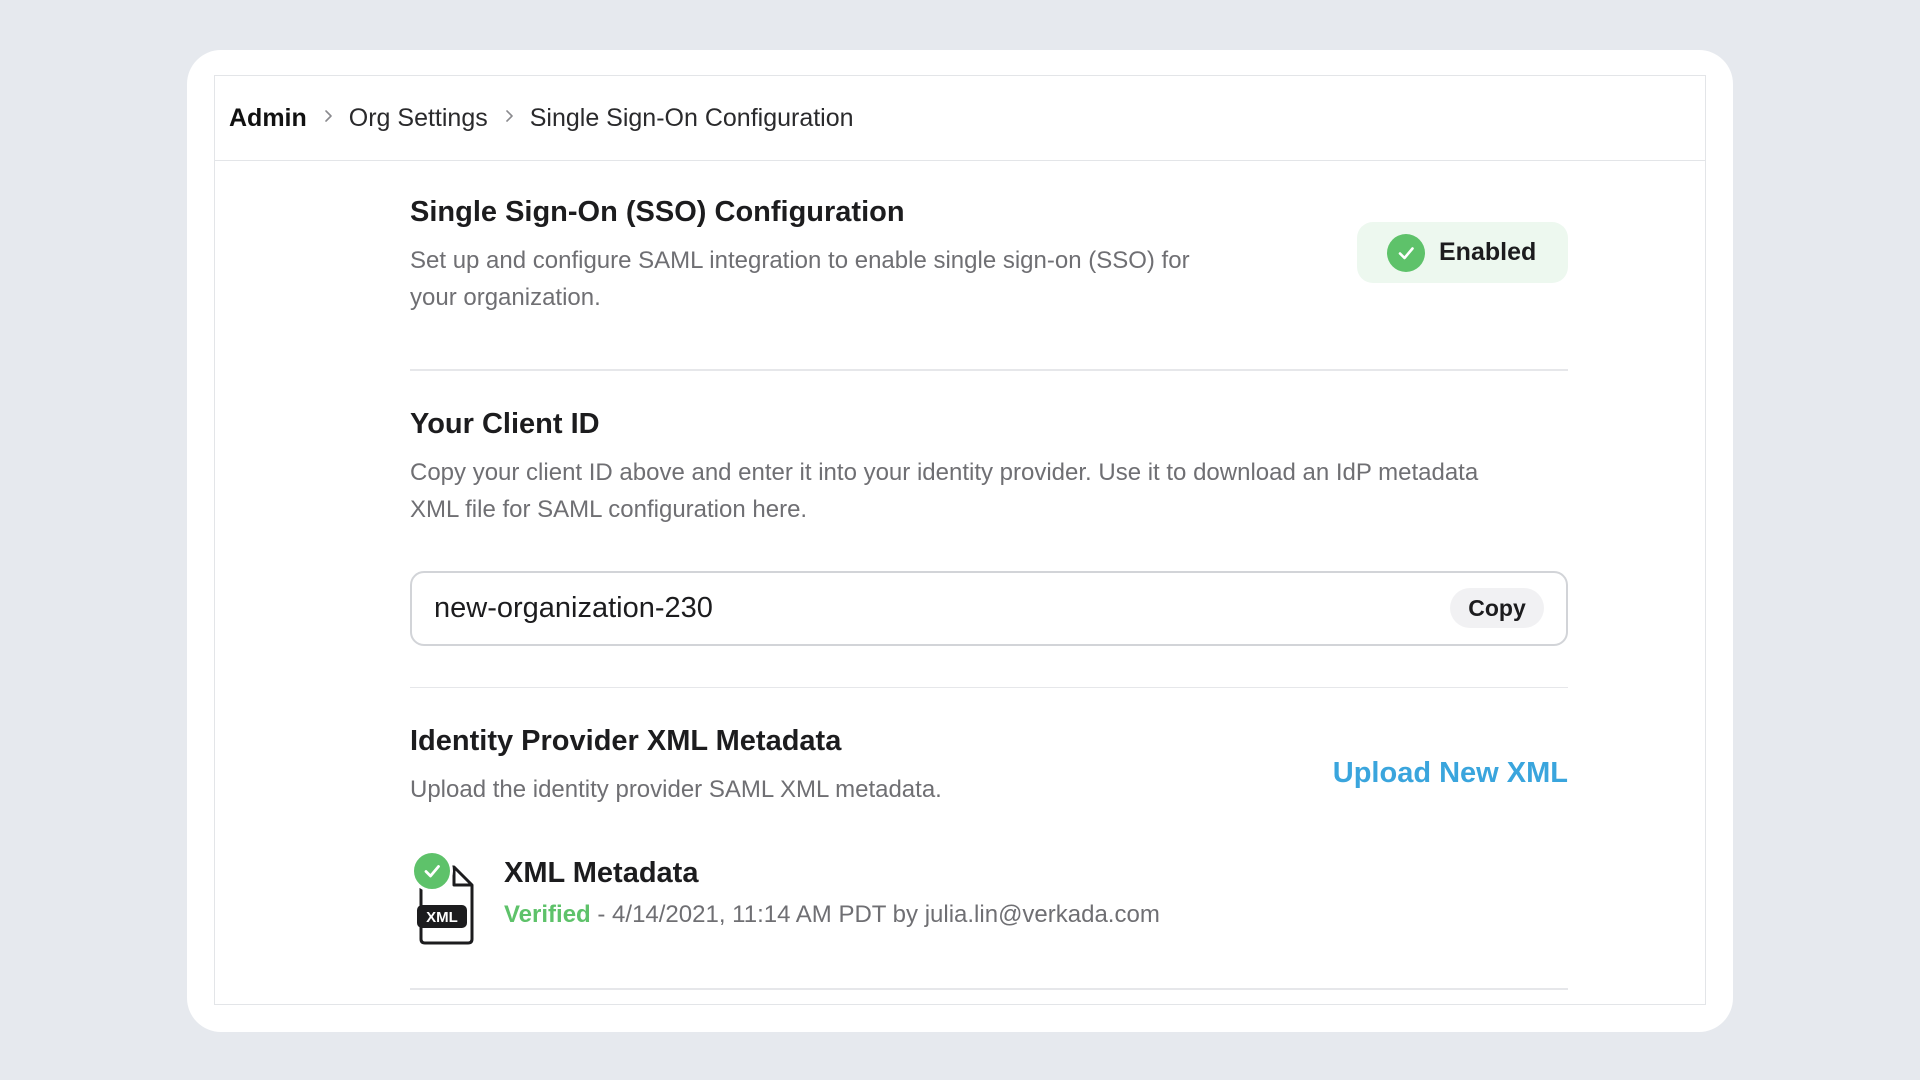  I want to click on xml-file-icon-text: XML, so click(442, 917).